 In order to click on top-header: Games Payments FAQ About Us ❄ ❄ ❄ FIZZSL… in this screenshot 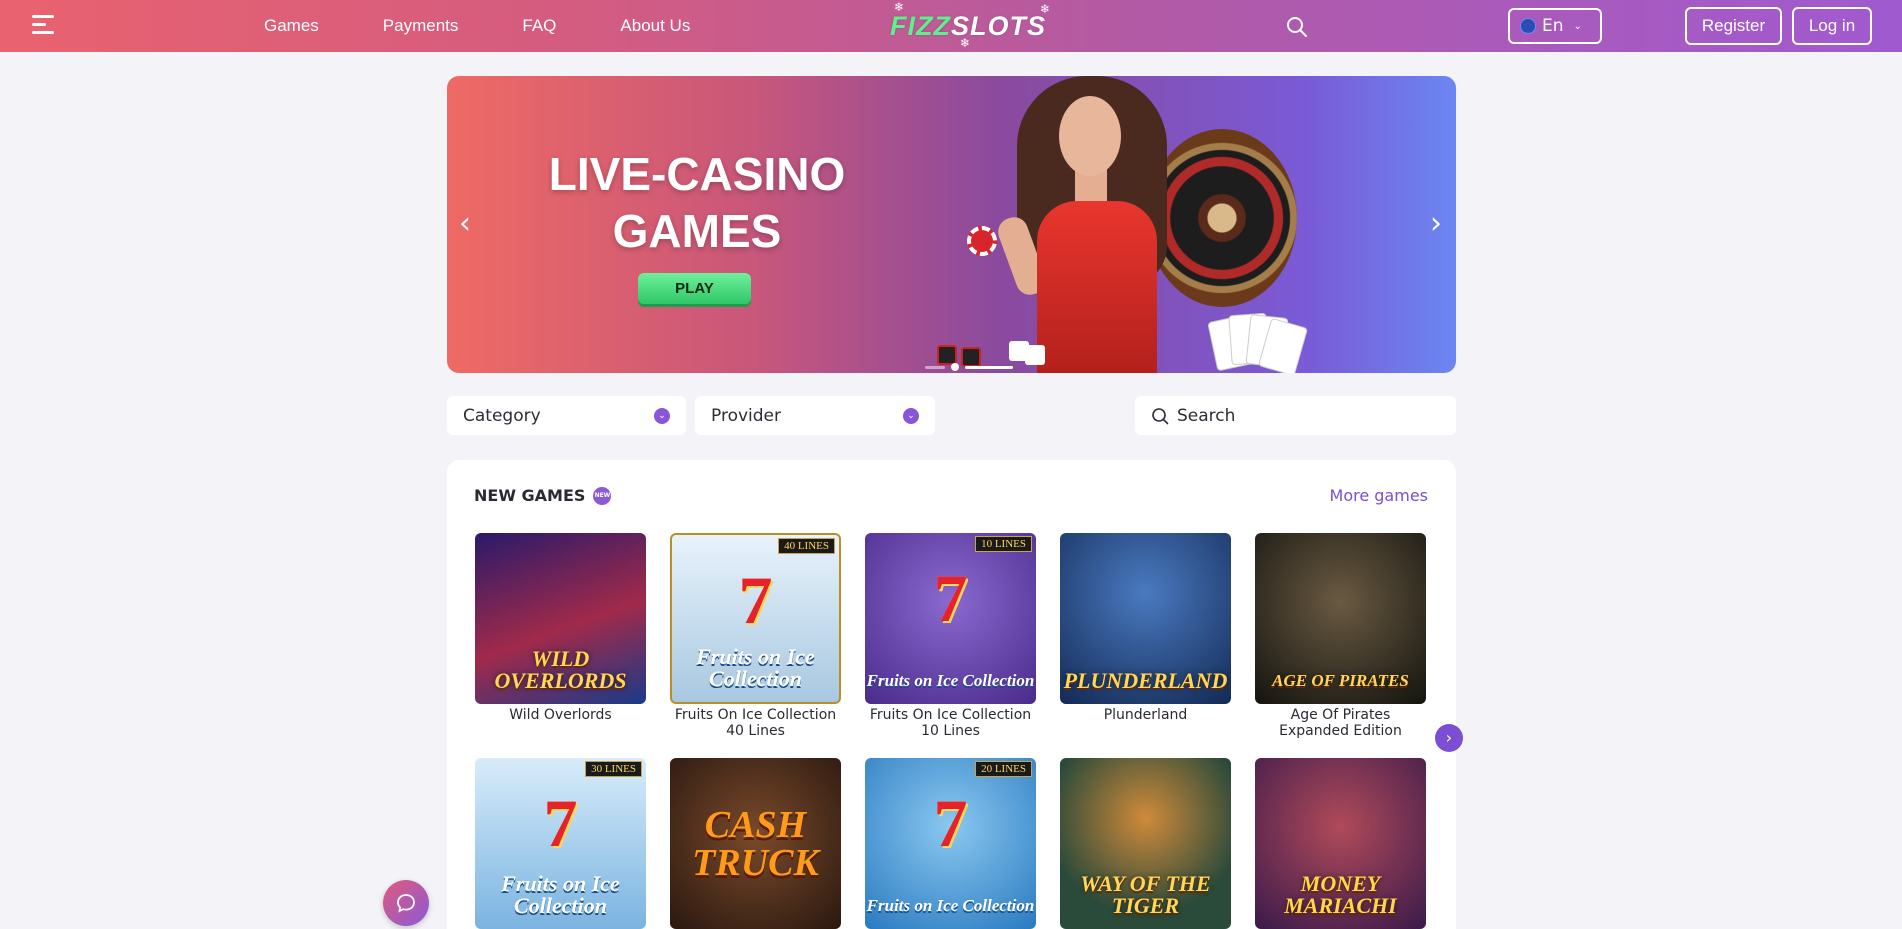, I will do `click(951, 26)`.